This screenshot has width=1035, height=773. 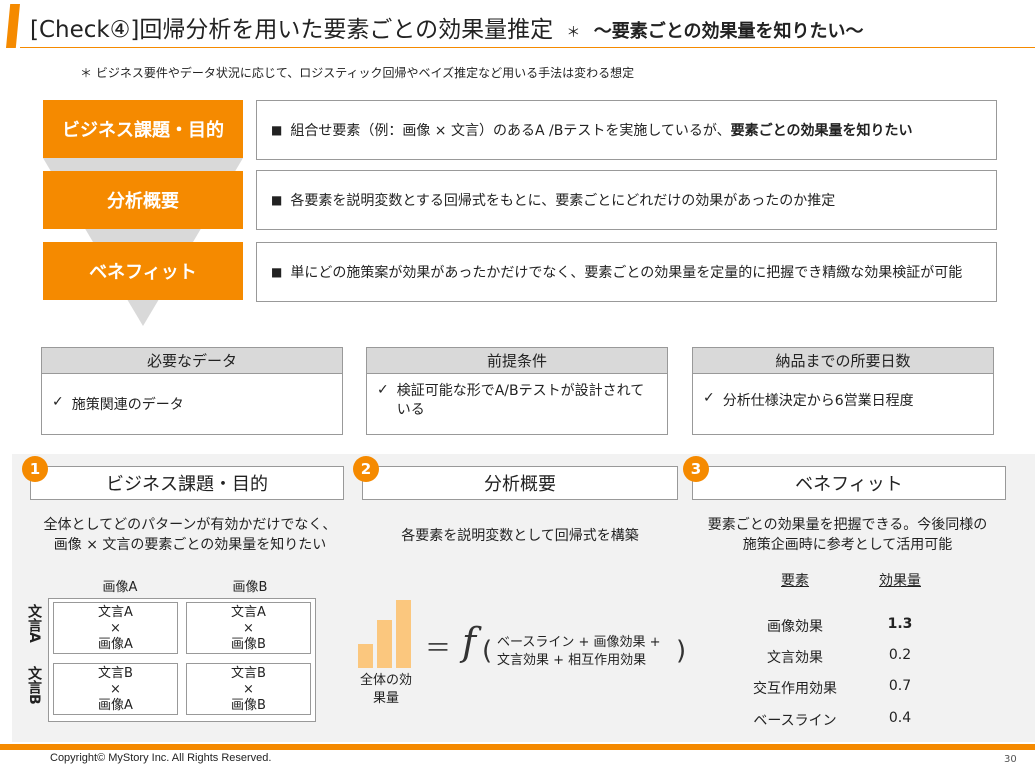 What do you see at coordinates (527, 47) in the screenshot?
I see `header-underline` at bounding box center [527, 47].